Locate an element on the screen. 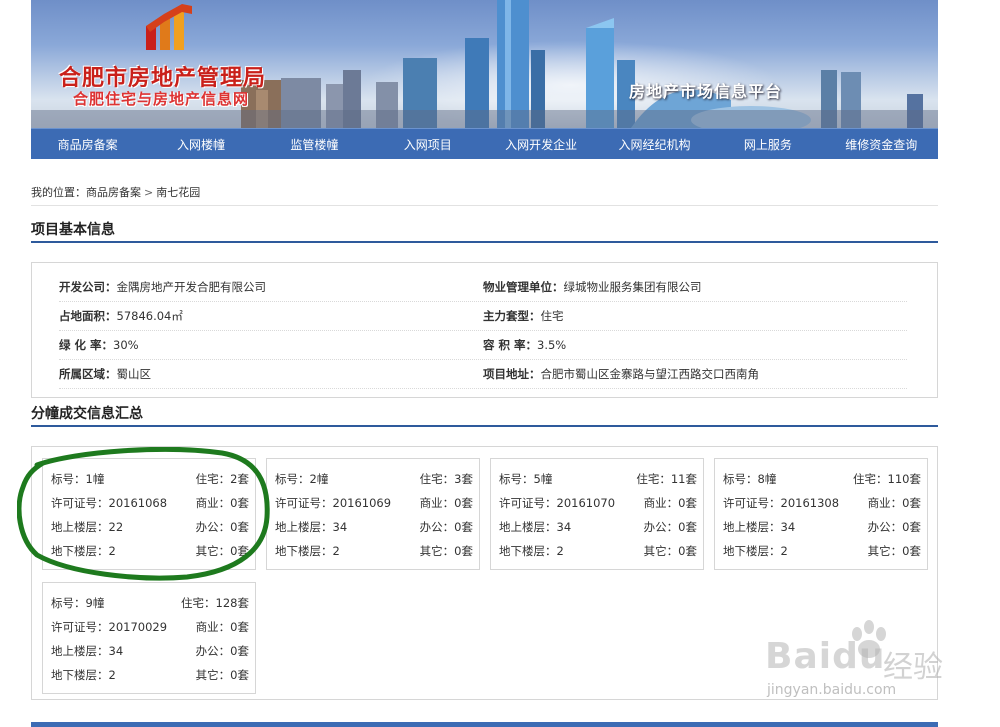 The height and width of the screenshot is (727, 1000). card-row: 标号：2幢 住宅：3套 is located at coordinates (374, 479).